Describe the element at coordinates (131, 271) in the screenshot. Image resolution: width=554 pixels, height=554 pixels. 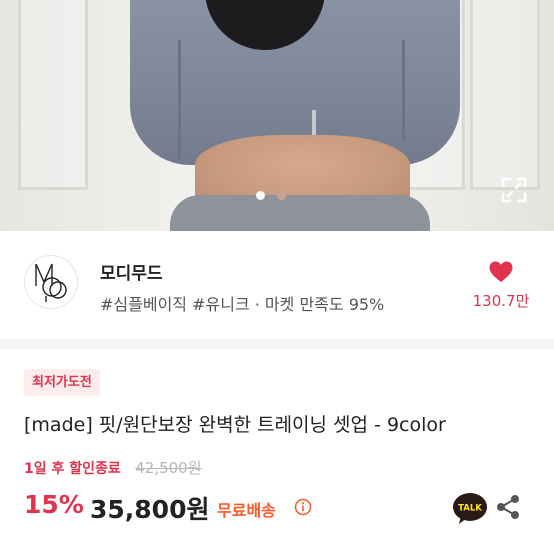
I see `seller-name: 모디무드` at that location.